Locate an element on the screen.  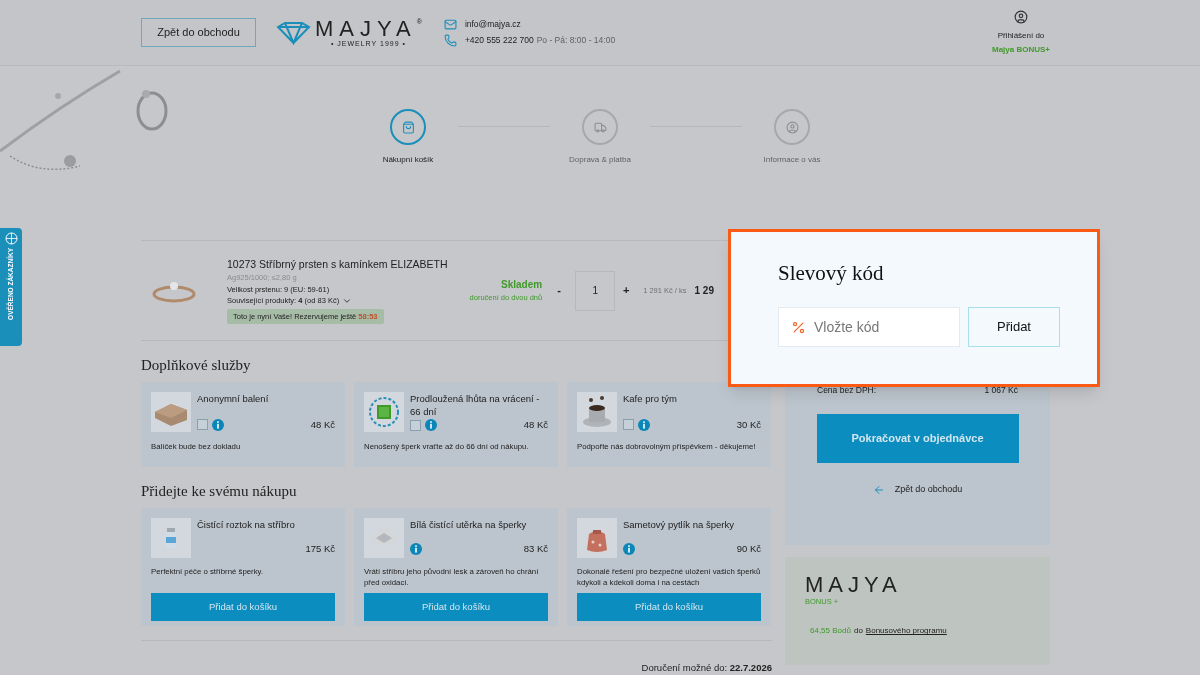
decrease-button: - is located at coordinates (559, 290).